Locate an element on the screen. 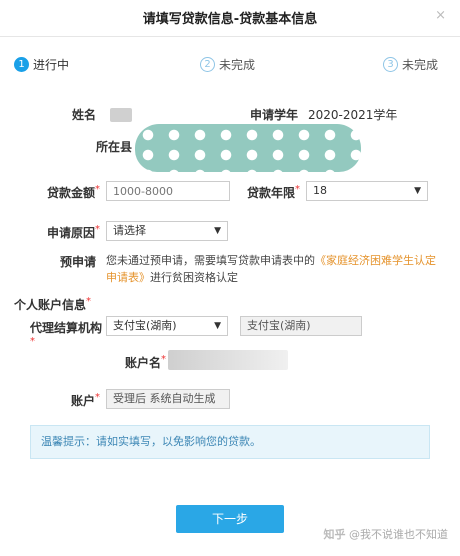 This screenshot has width=460, height=556. loan-amount-input is located at coordinates (168, 191).